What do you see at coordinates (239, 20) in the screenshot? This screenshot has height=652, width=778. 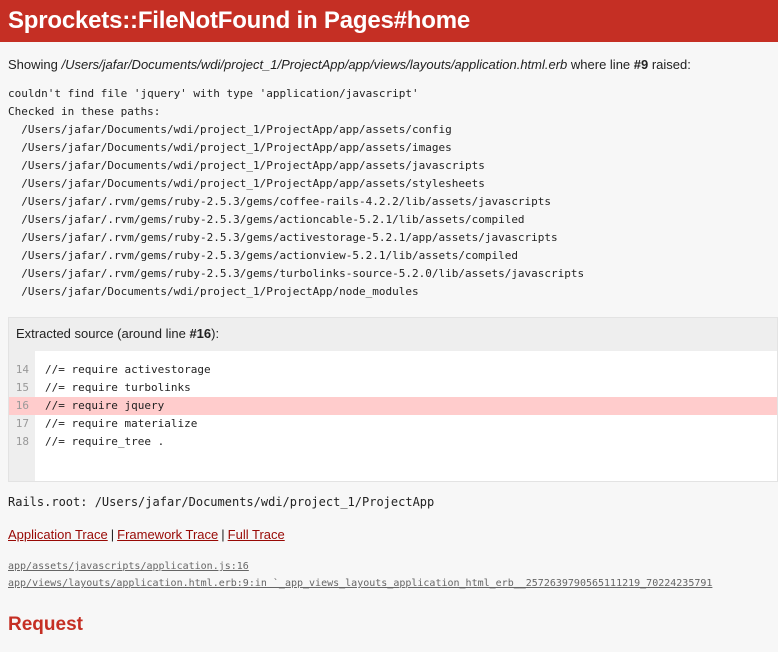 I see `error-title: Sprockets::FileNotFound in Pages#home` at bounding box center [239, 20].